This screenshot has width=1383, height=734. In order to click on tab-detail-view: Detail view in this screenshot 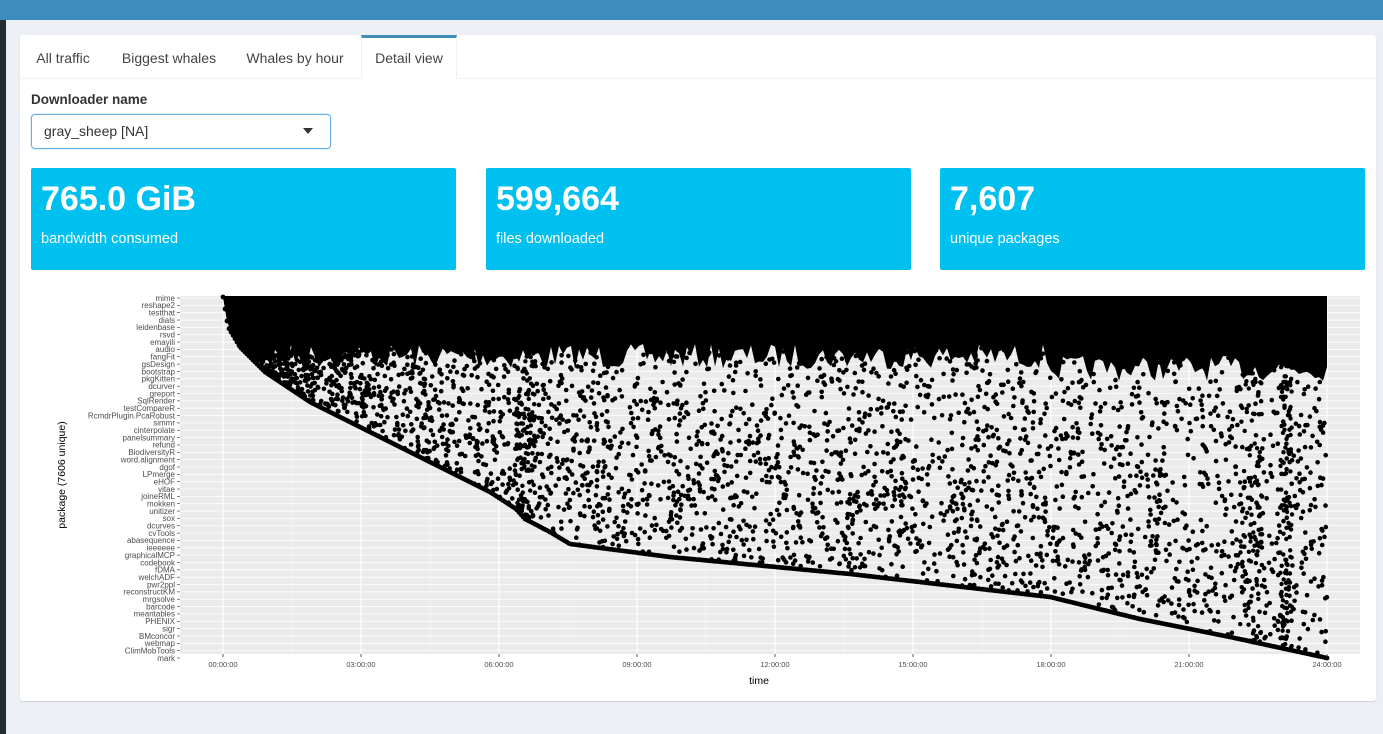, I will do `click(409, 57)`.